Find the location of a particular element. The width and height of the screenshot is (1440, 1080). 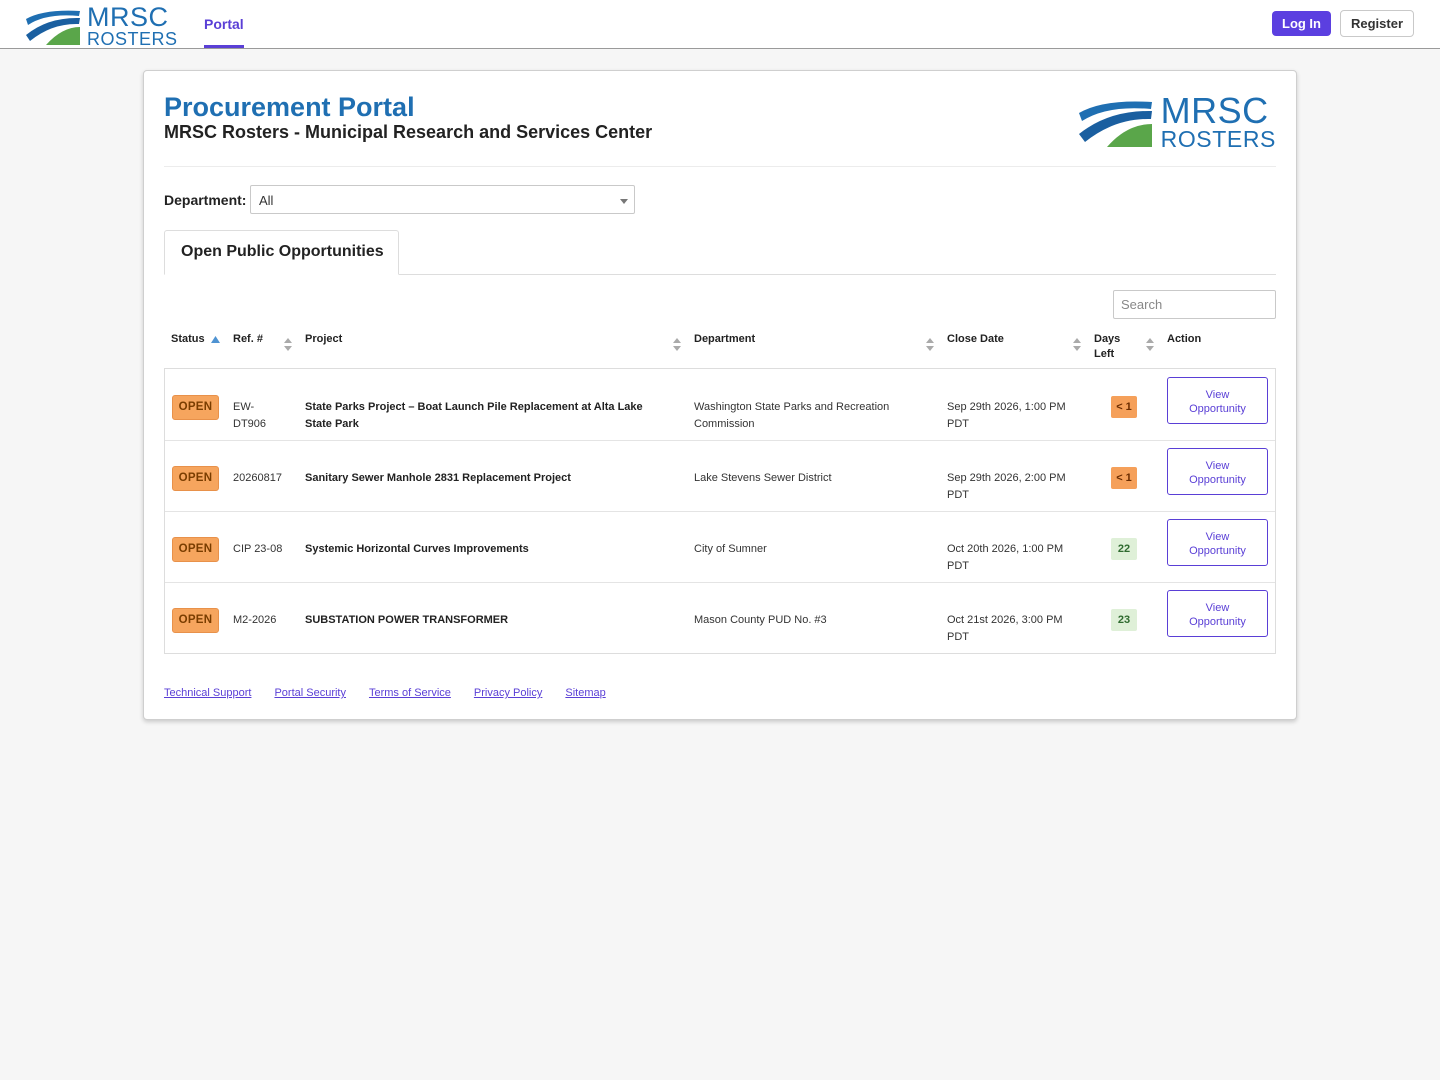

days-header-line-1: Days is located at coordinates (1107, 339).